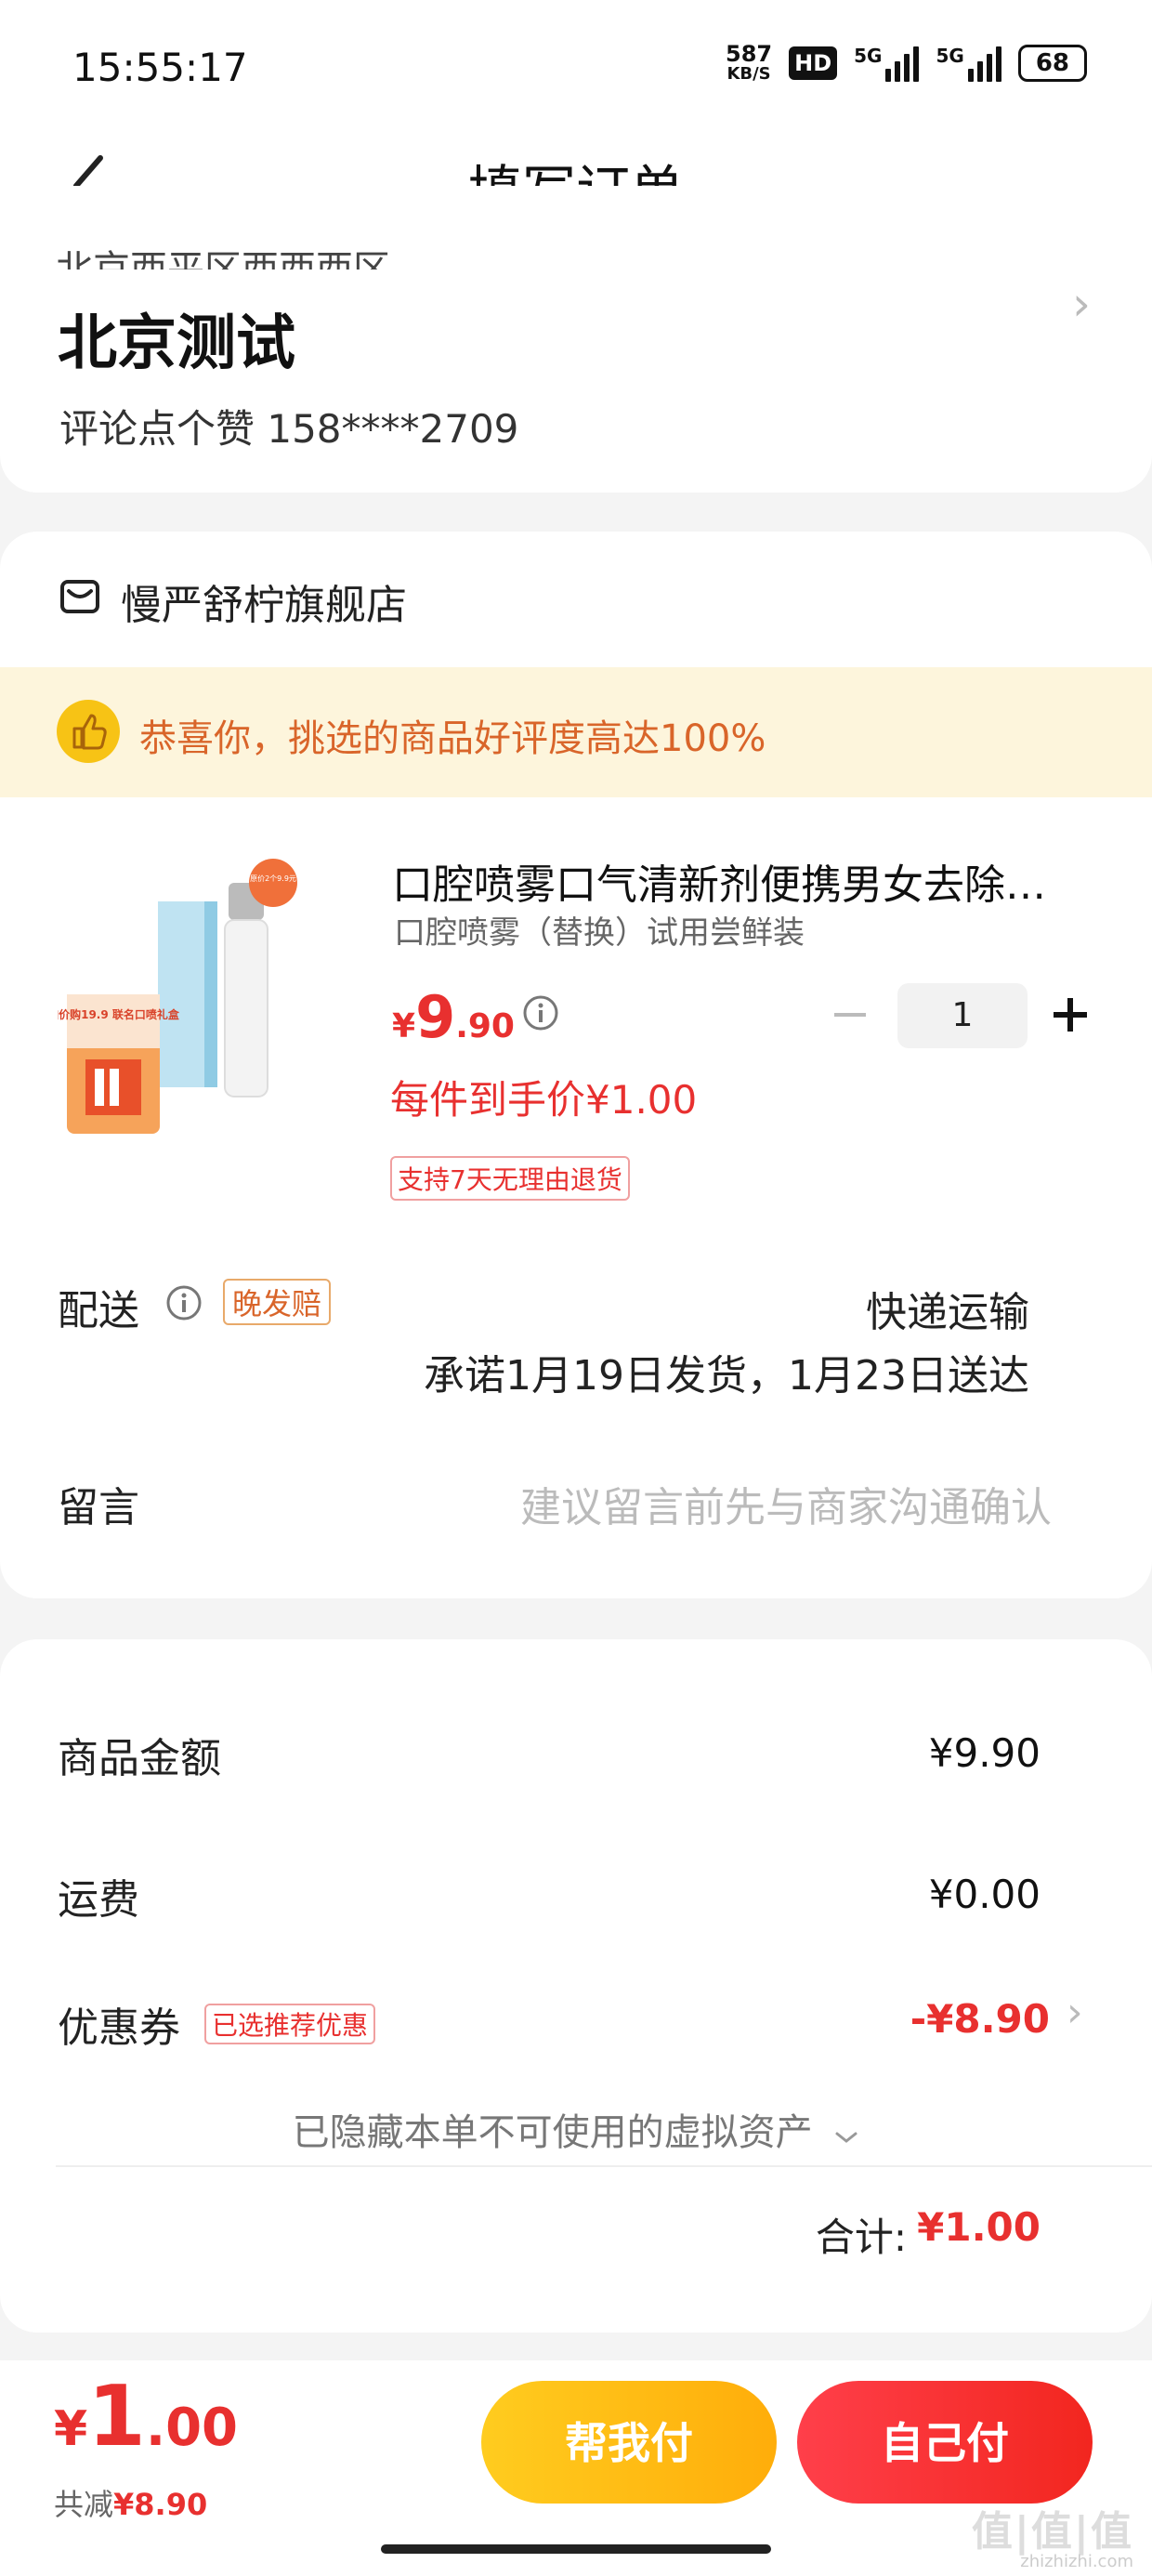  I want to click on hidden-assets-text: 已隐藏本单不可使用的虚拟资产, so click(552, 2132).